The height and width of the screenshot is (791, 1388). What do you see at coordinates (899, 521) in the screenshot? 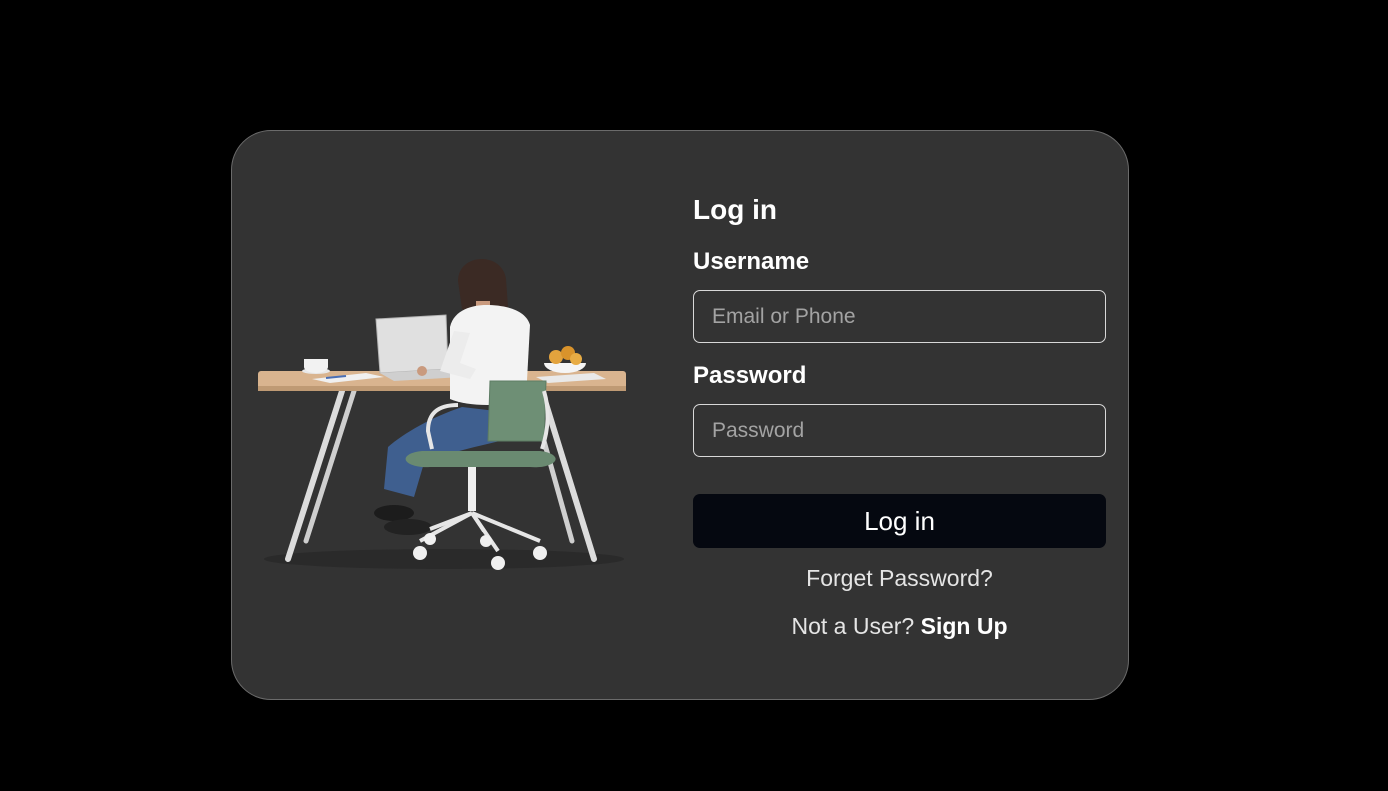
I see `login-button: Log in` at bounding box center [899, 521].